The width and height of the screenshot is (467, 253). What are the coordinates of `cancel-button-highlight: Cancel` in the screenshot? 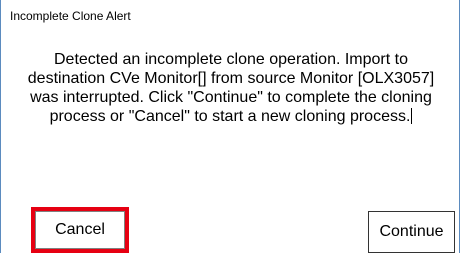 It's located at (80, 230).